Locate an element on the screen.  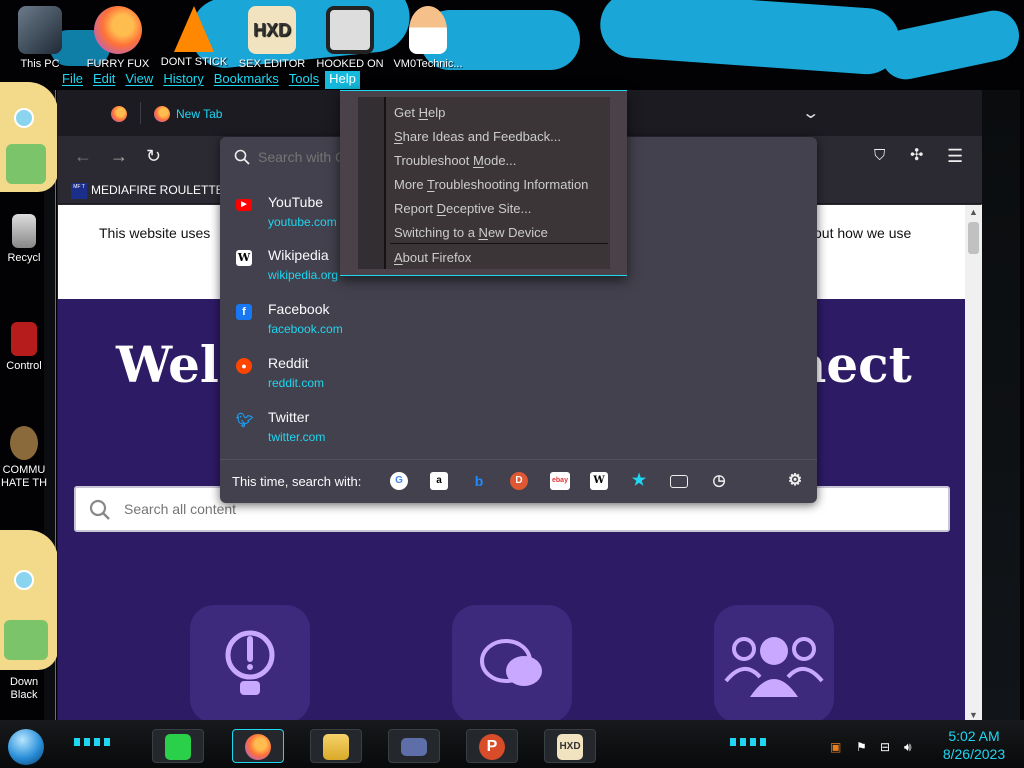
taskbar-app-p: P is located at coordinates (492, 746).